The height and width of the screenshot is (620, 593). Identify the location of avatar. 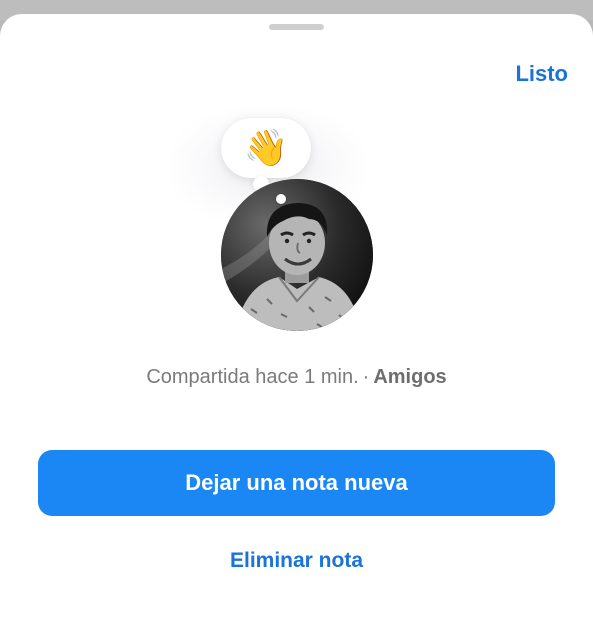
(297, 255).